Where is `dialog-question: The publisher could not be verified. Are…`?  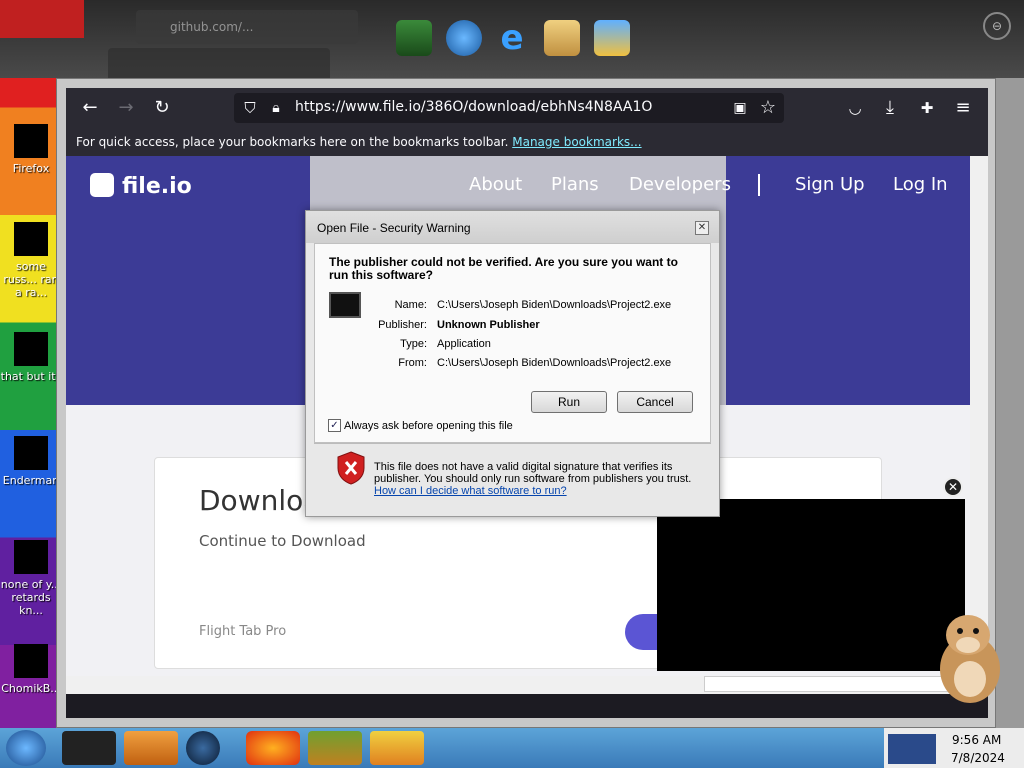 dialog-question: The publisher could not be verified. Are… is located at coordinates (503, 268).